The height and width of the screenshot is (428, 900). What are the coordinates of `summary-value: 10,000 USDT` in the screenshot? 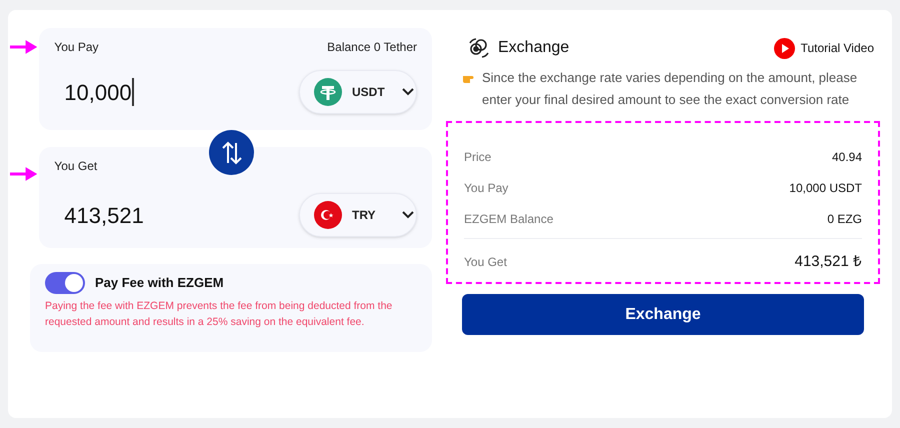 It's located at (825, 188).